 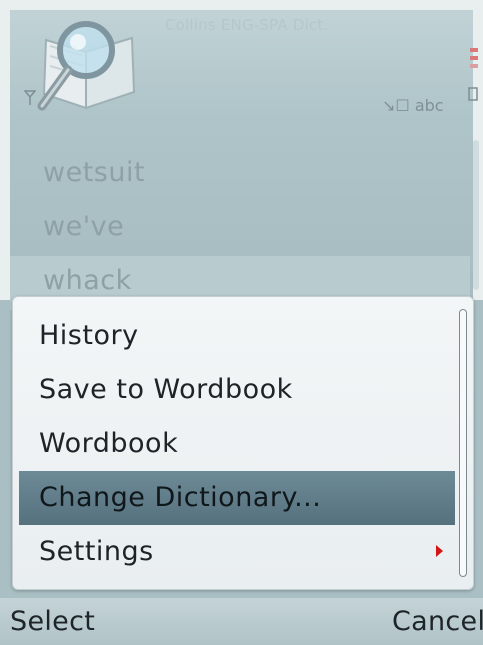 I want to click on cancel-softkey: Cancel, so click(x=437, y=621).